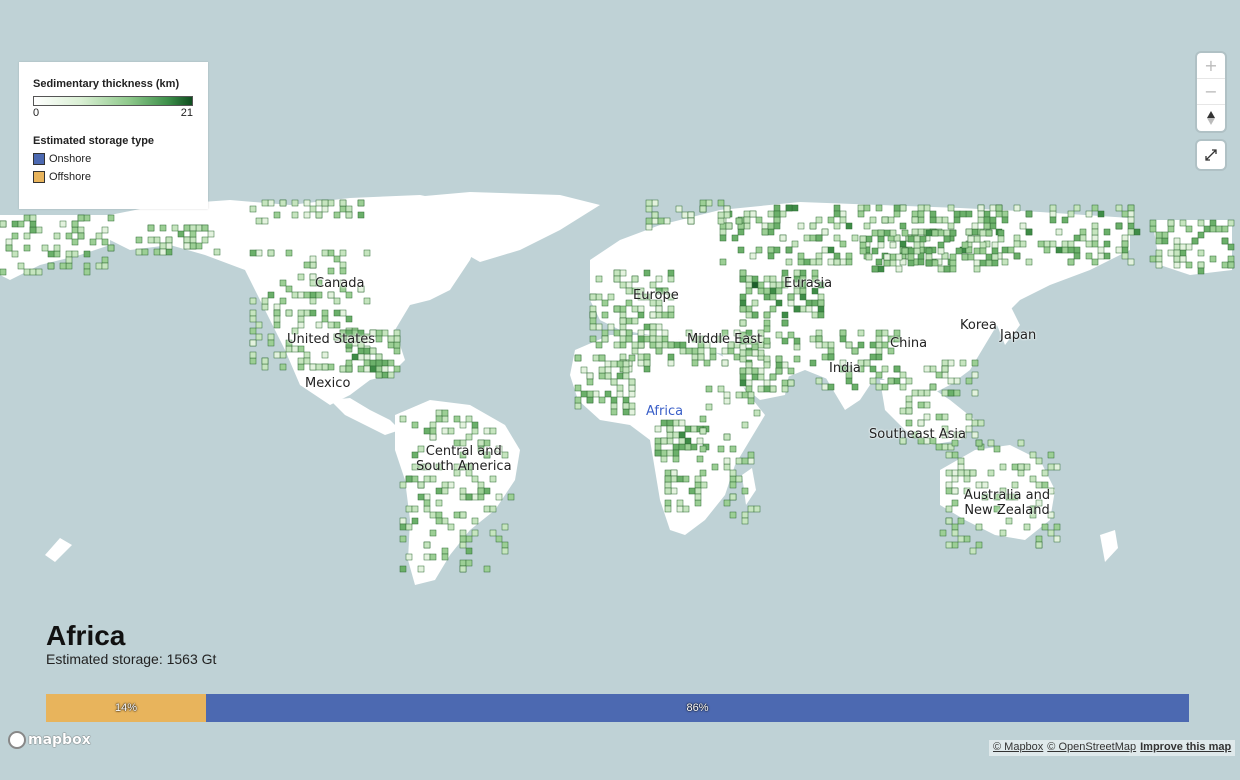 This screenshot has height=780, width=1240. What do you see at coordinates (339, 283) in the screenshot?
I see `label-canada: Canada` at bounding box center [339, 283].